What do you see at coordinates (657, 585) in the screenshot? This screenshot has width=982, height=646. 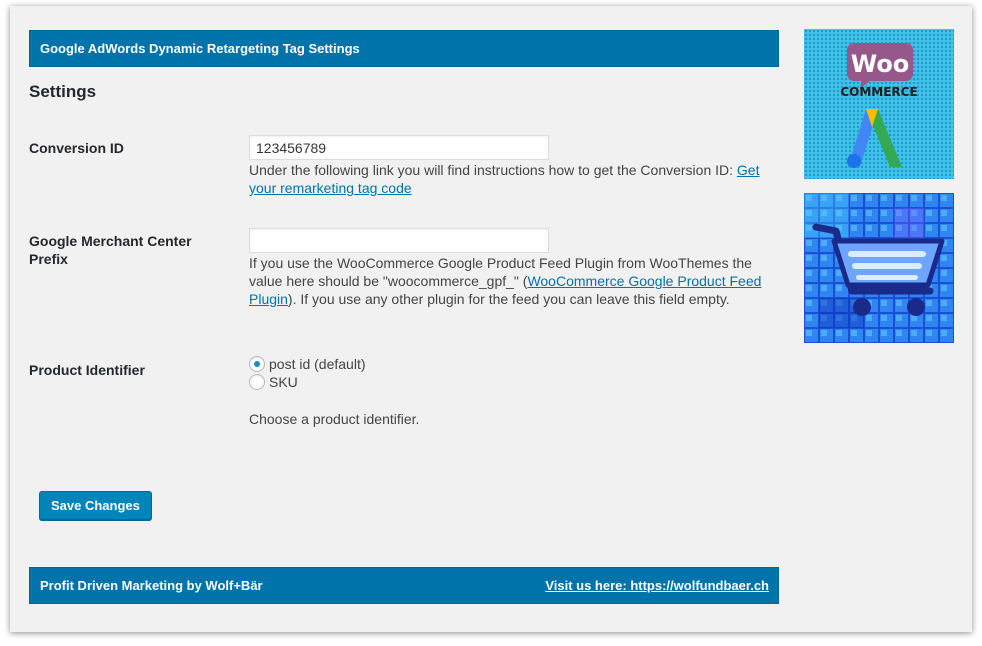 I see `footer-website-link: Visit us here: https://wolfundbaer.ch` at bounding box center [657, 585].